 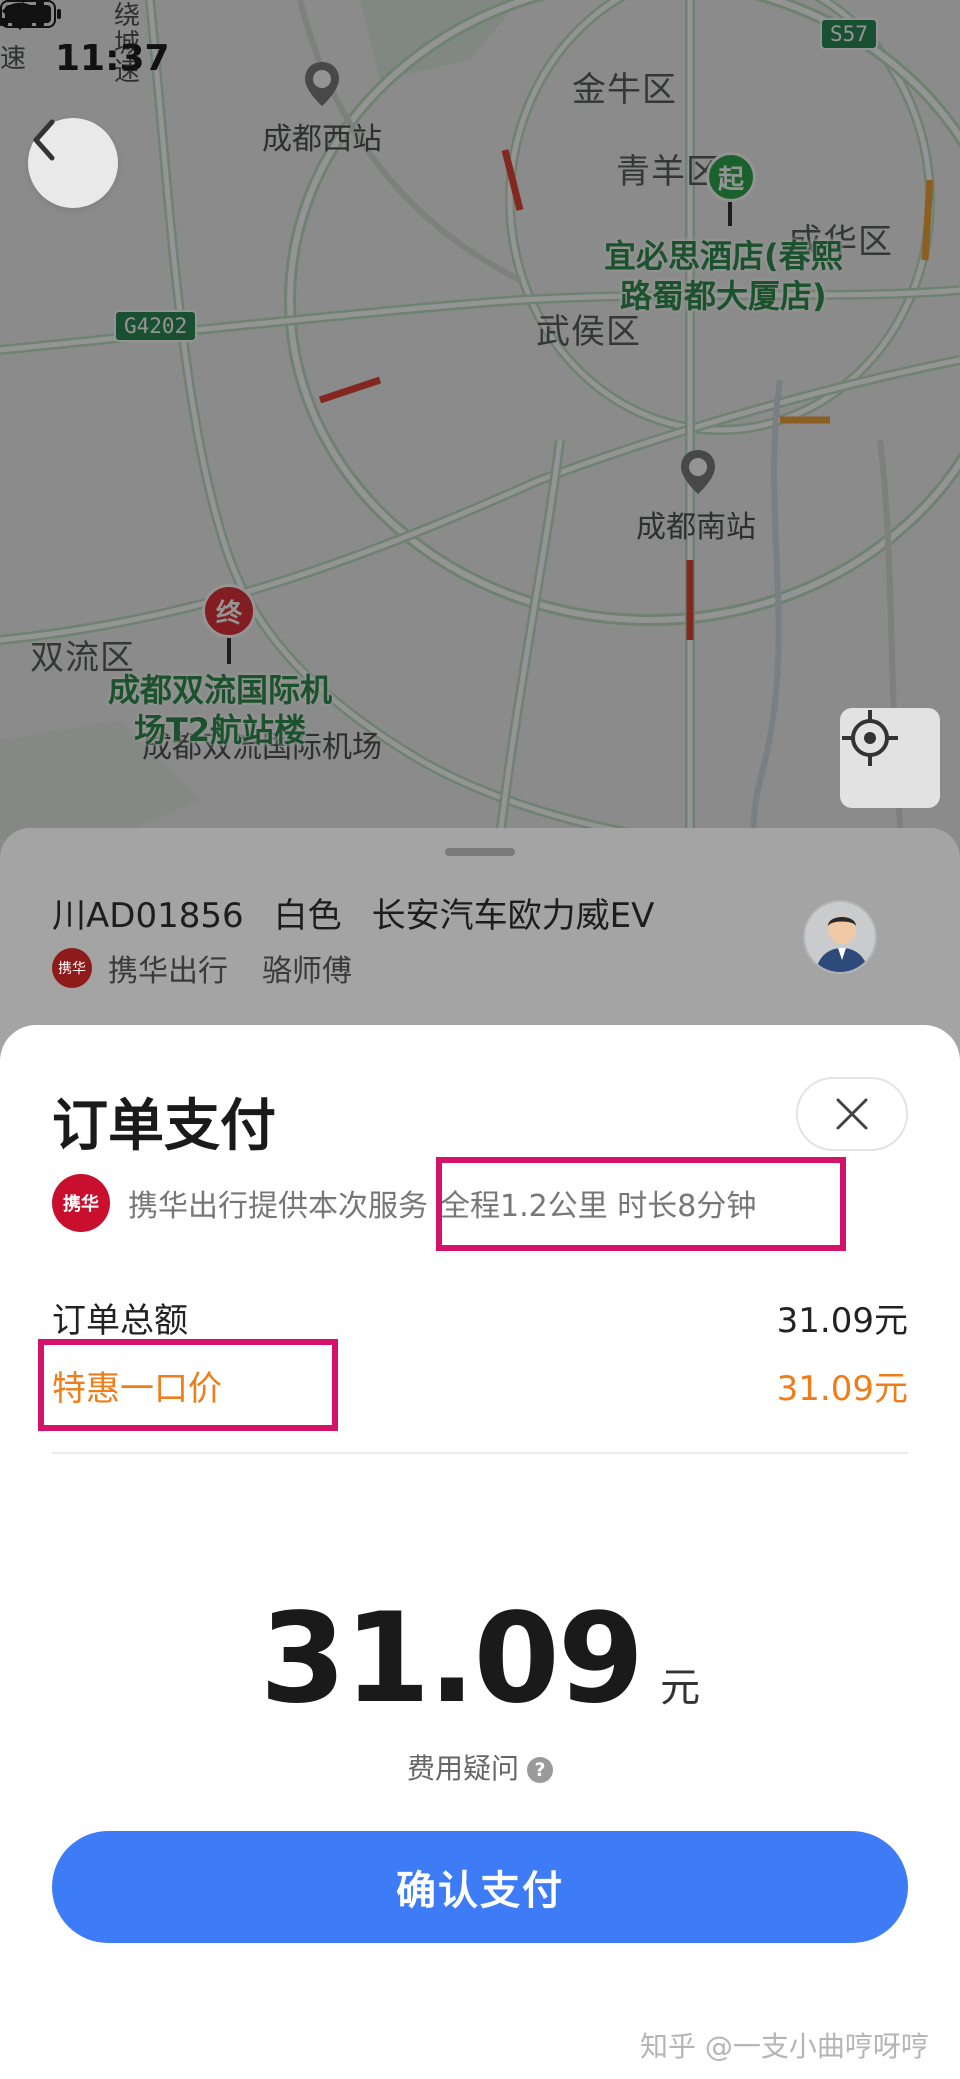 I want to click on provider-logo: 携华, so click(x=81, y=1203).